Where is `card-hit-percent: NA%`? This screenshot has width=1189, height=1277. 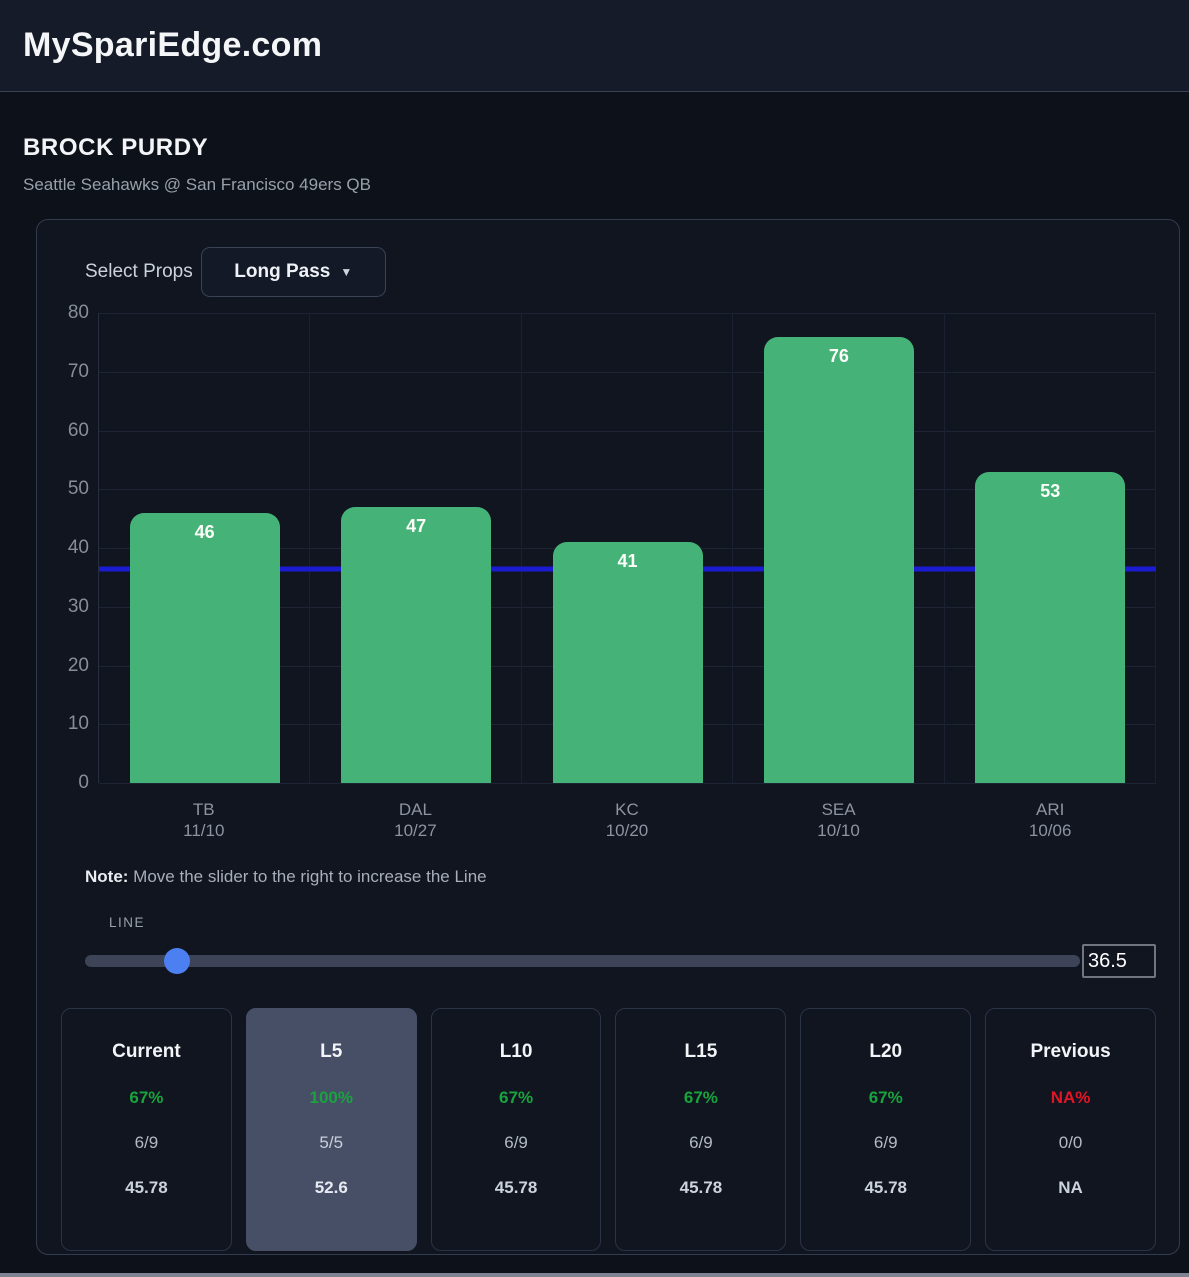 card-hit-percent: NA% is located at coordinates (1070, 1097).